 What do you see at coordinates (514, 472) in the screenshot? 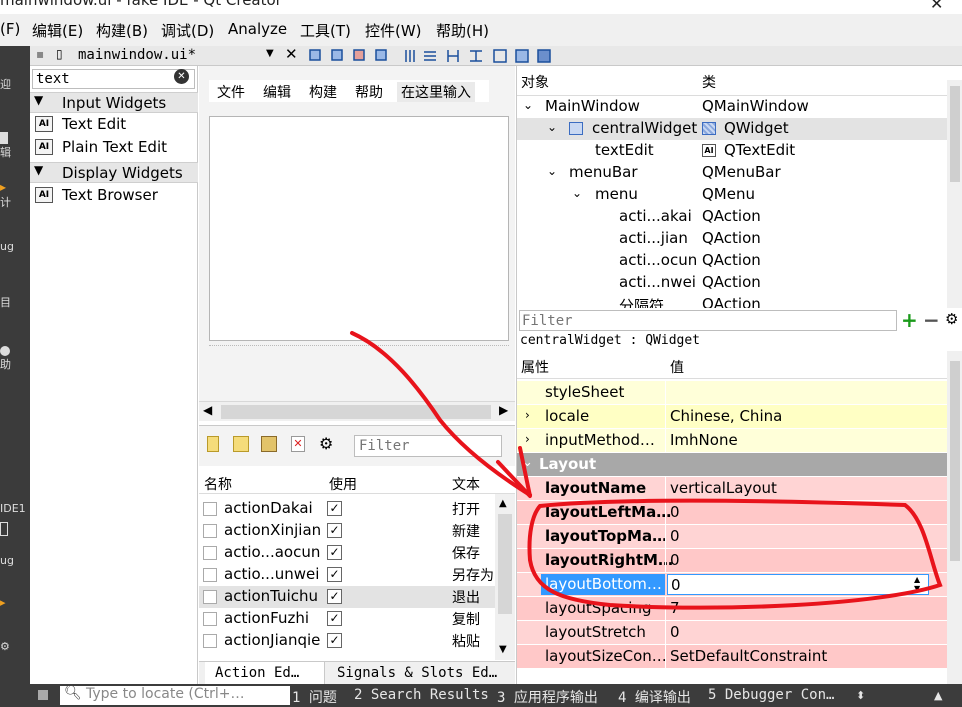
I see `annotation-arrow-head` at bounding box center [514, 472].